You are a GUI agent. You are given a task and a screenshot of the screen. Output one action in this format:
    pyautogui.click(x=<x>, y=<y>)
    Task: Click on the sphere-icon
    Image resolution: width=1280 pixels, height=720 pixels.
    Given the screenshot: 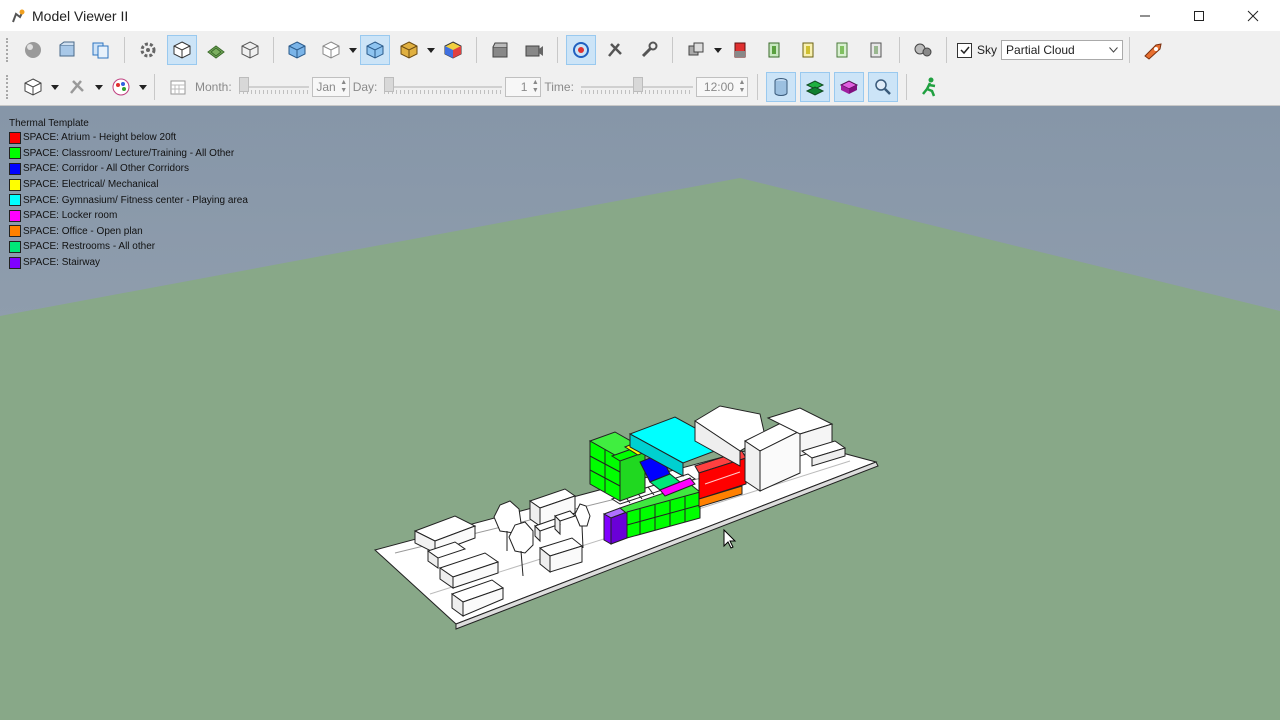 What is the action you would take?
    pyautogui.click(x=33, y=50)
    